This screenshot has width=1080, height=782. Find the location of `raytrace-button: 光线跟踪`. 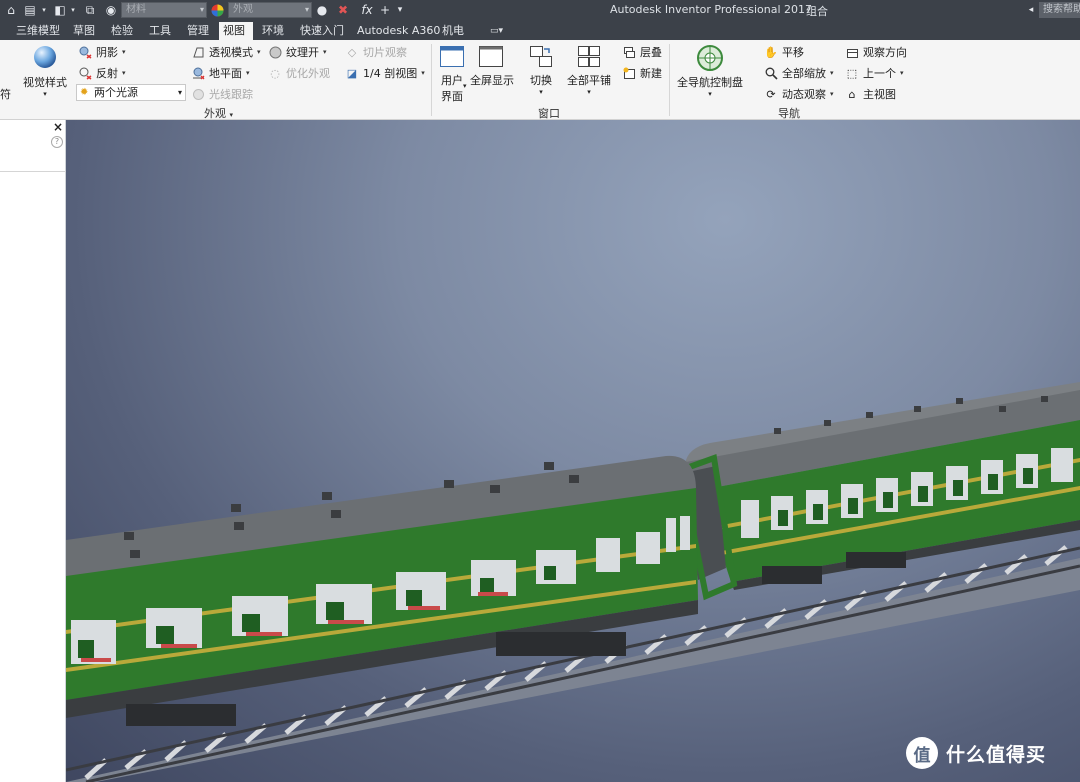

raytrace-button: 光线跟踪 is located at coordinates (222, 94).